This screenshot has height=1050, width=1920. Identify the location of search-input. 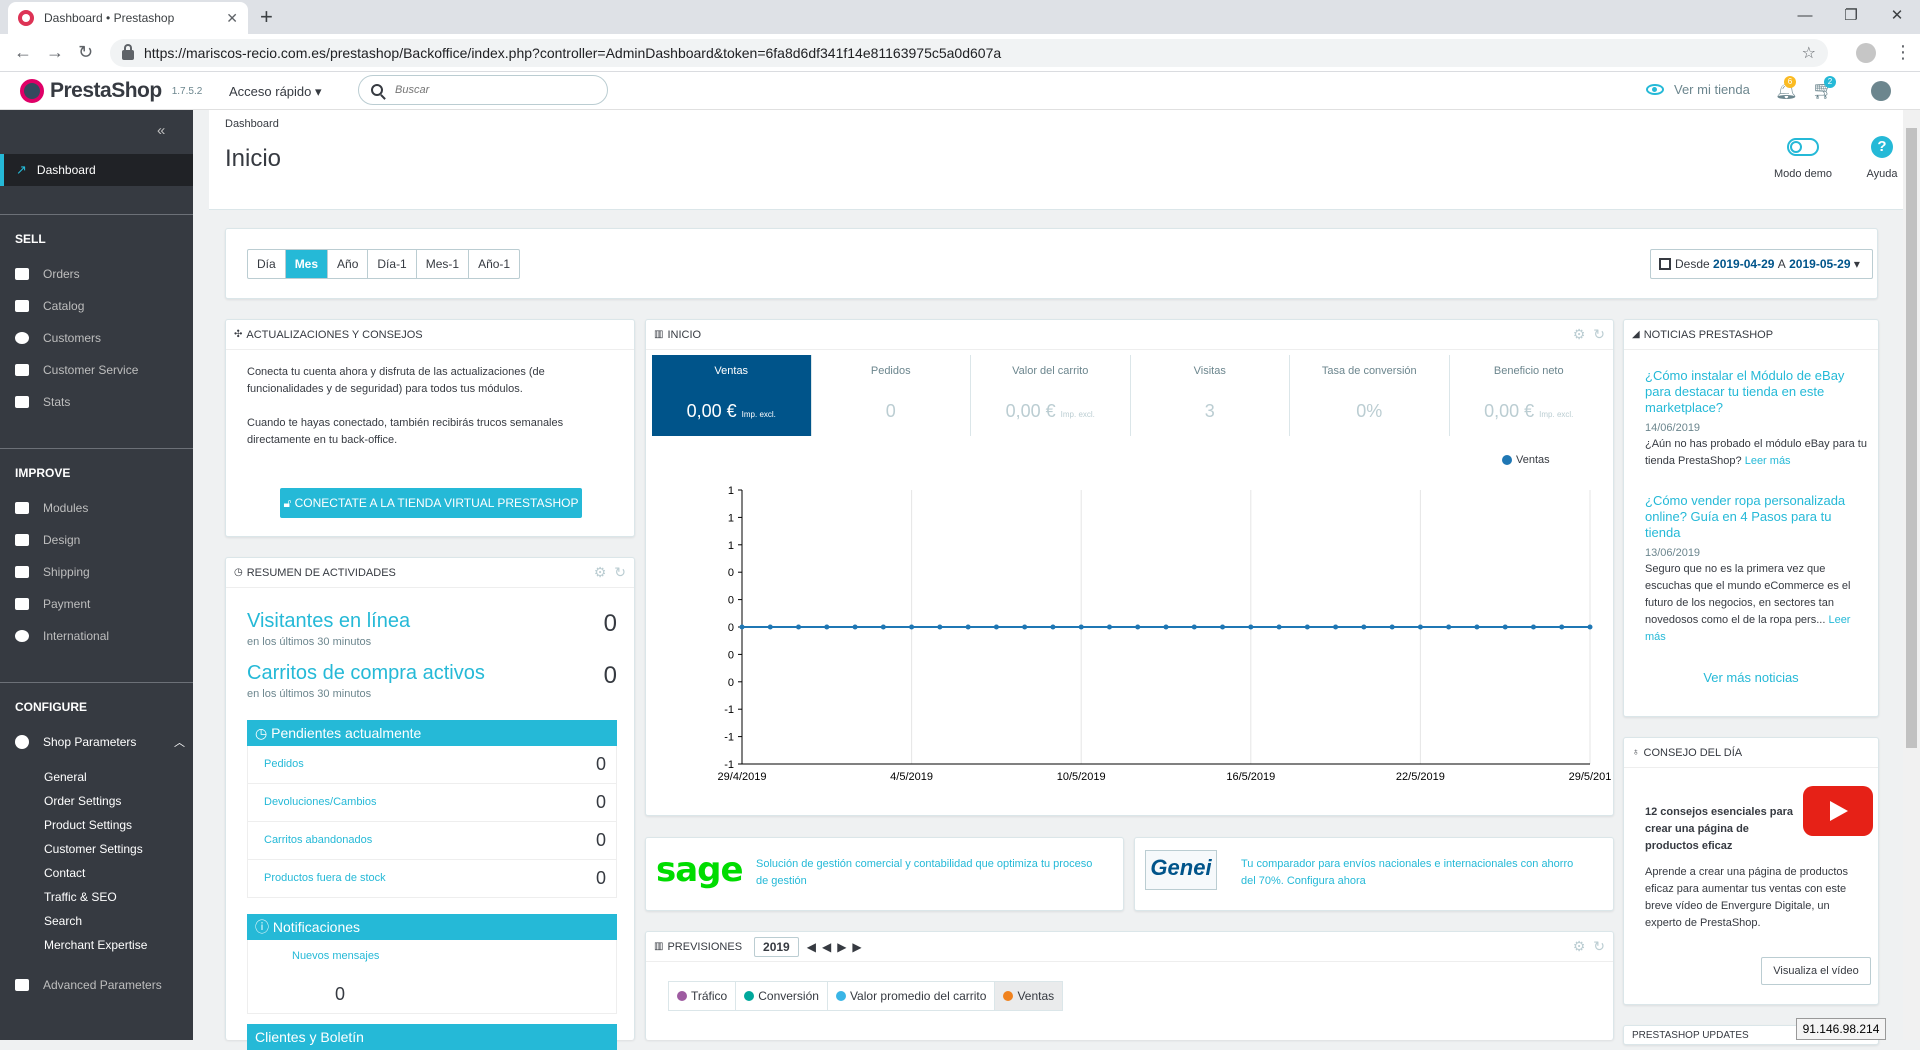
(490, 90).